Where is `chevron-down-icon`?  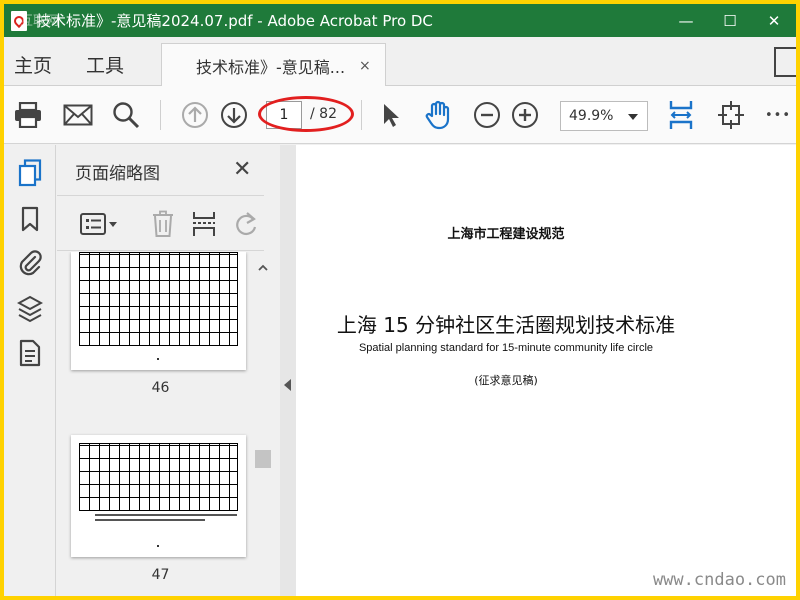 chevron-down-icon is located at coordinates (633, 117).